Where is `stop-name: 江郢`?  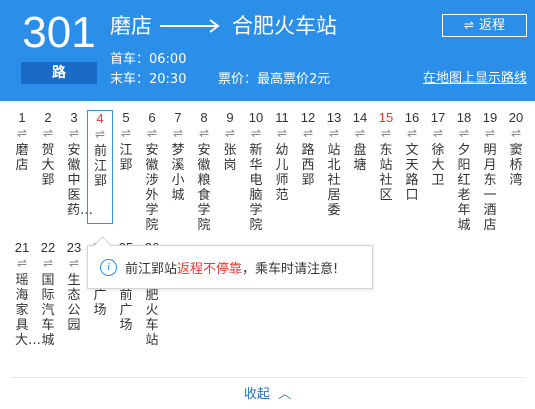 stop-name: 江郢 is located at coordinates (126, 158).